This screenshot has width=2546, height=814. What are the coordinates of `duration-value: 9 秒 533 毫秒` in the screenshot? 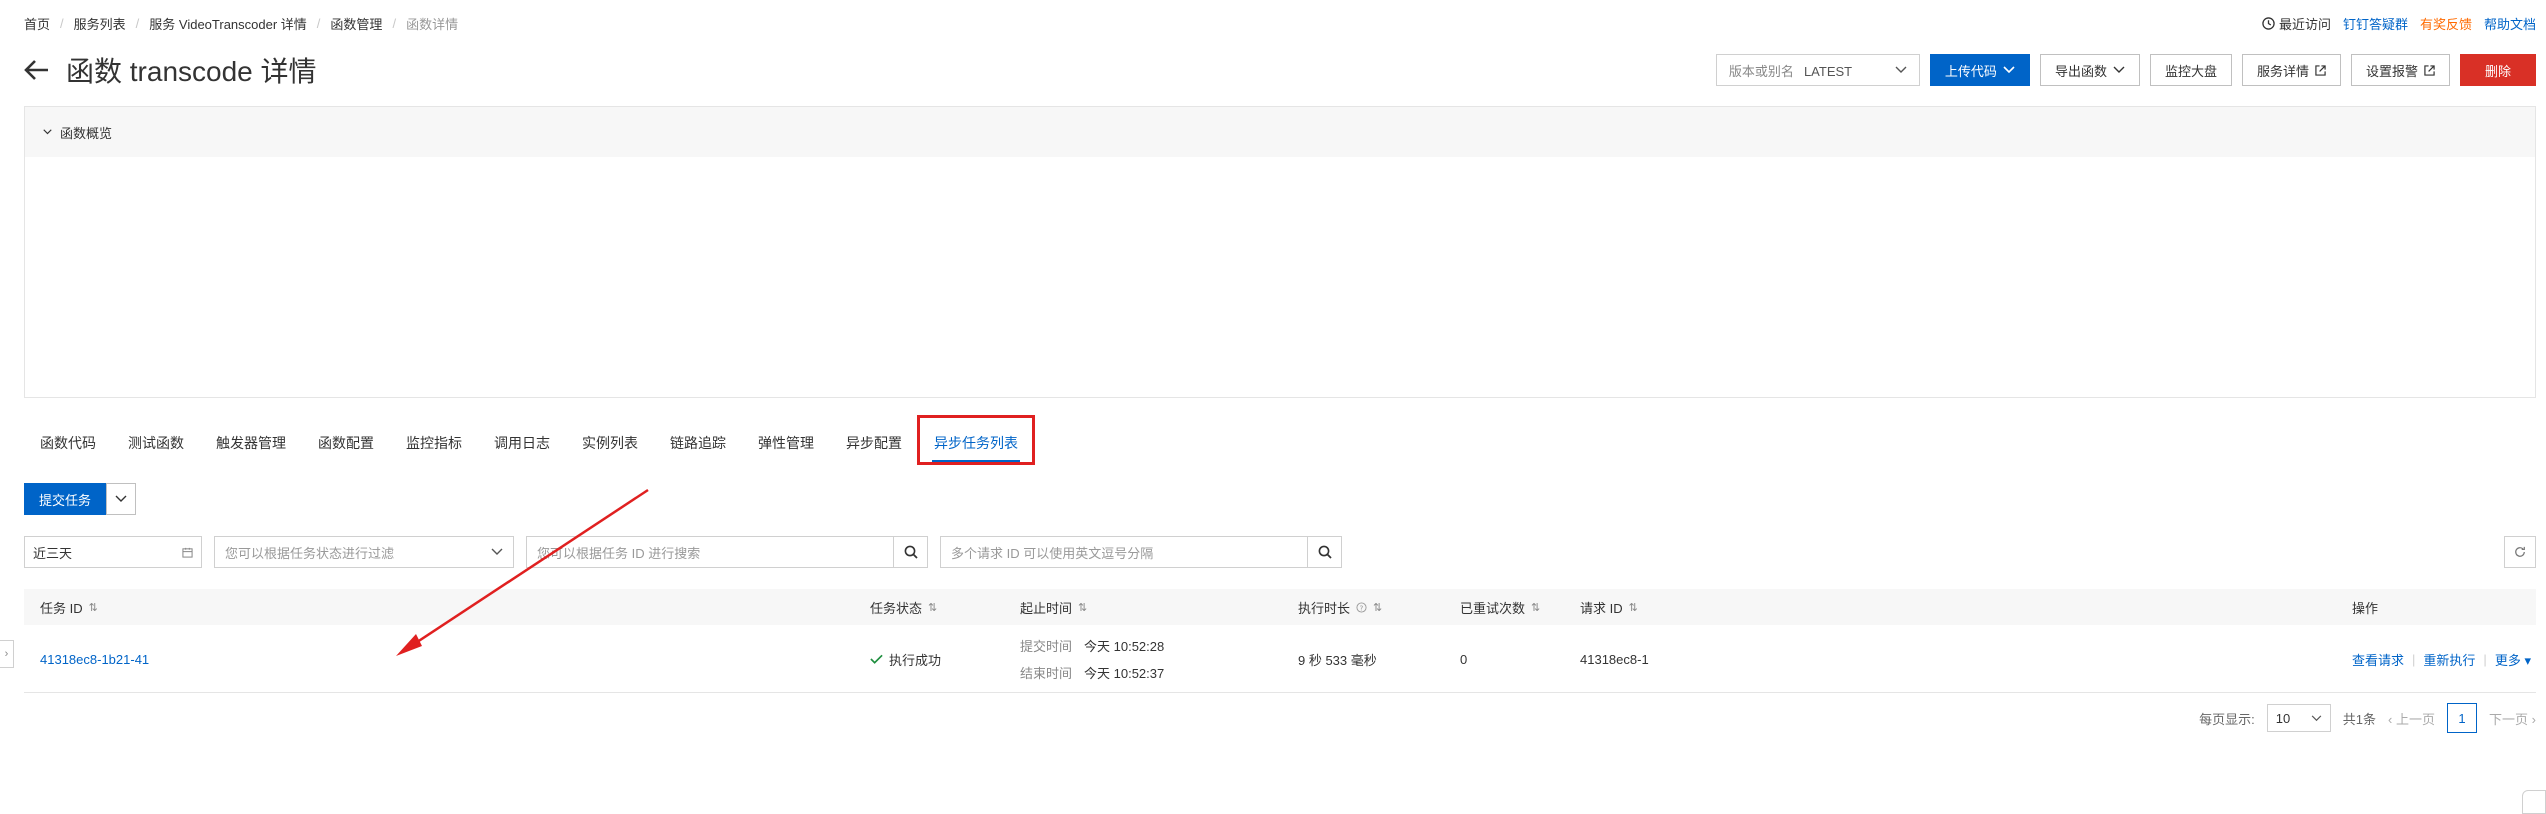 It's located at (1337, 660).